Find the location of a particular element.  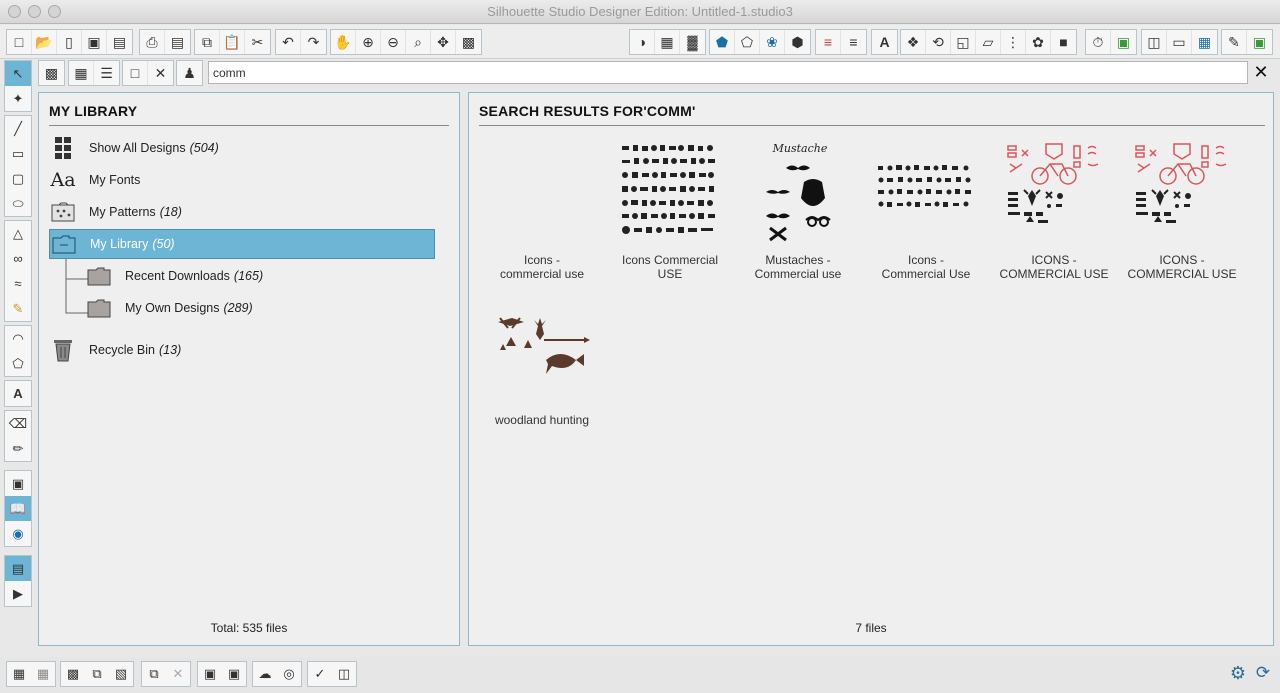

search-input is located at coordinates (728, 72).